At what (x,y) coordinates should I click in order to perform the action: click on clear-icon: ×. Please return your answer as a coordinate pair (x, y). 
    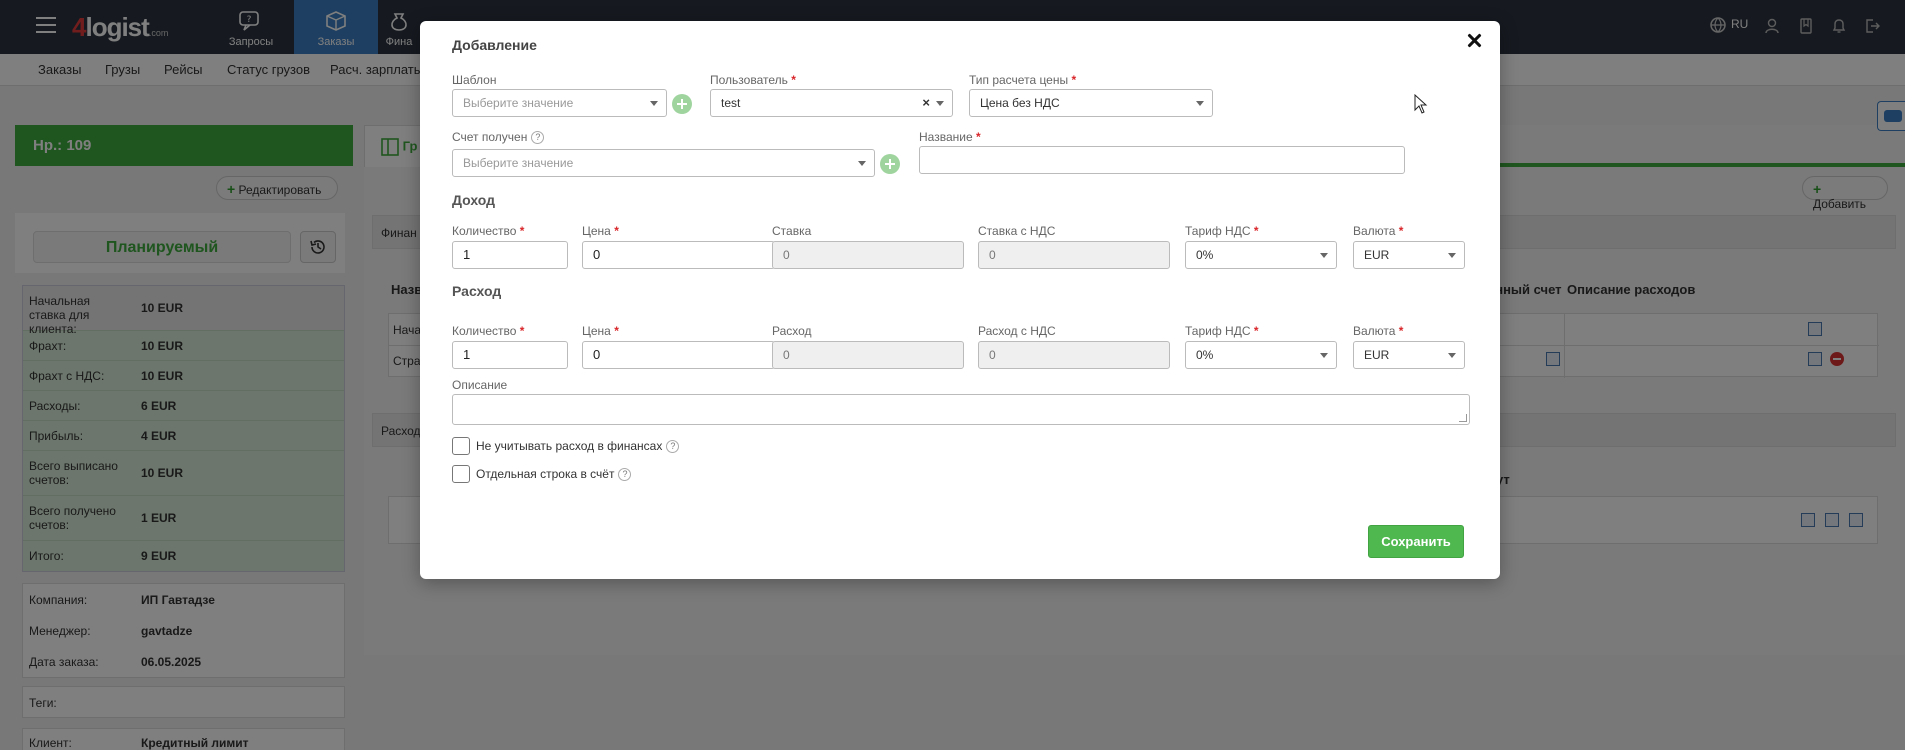
    Looking at the image, I should click on (926, 103).